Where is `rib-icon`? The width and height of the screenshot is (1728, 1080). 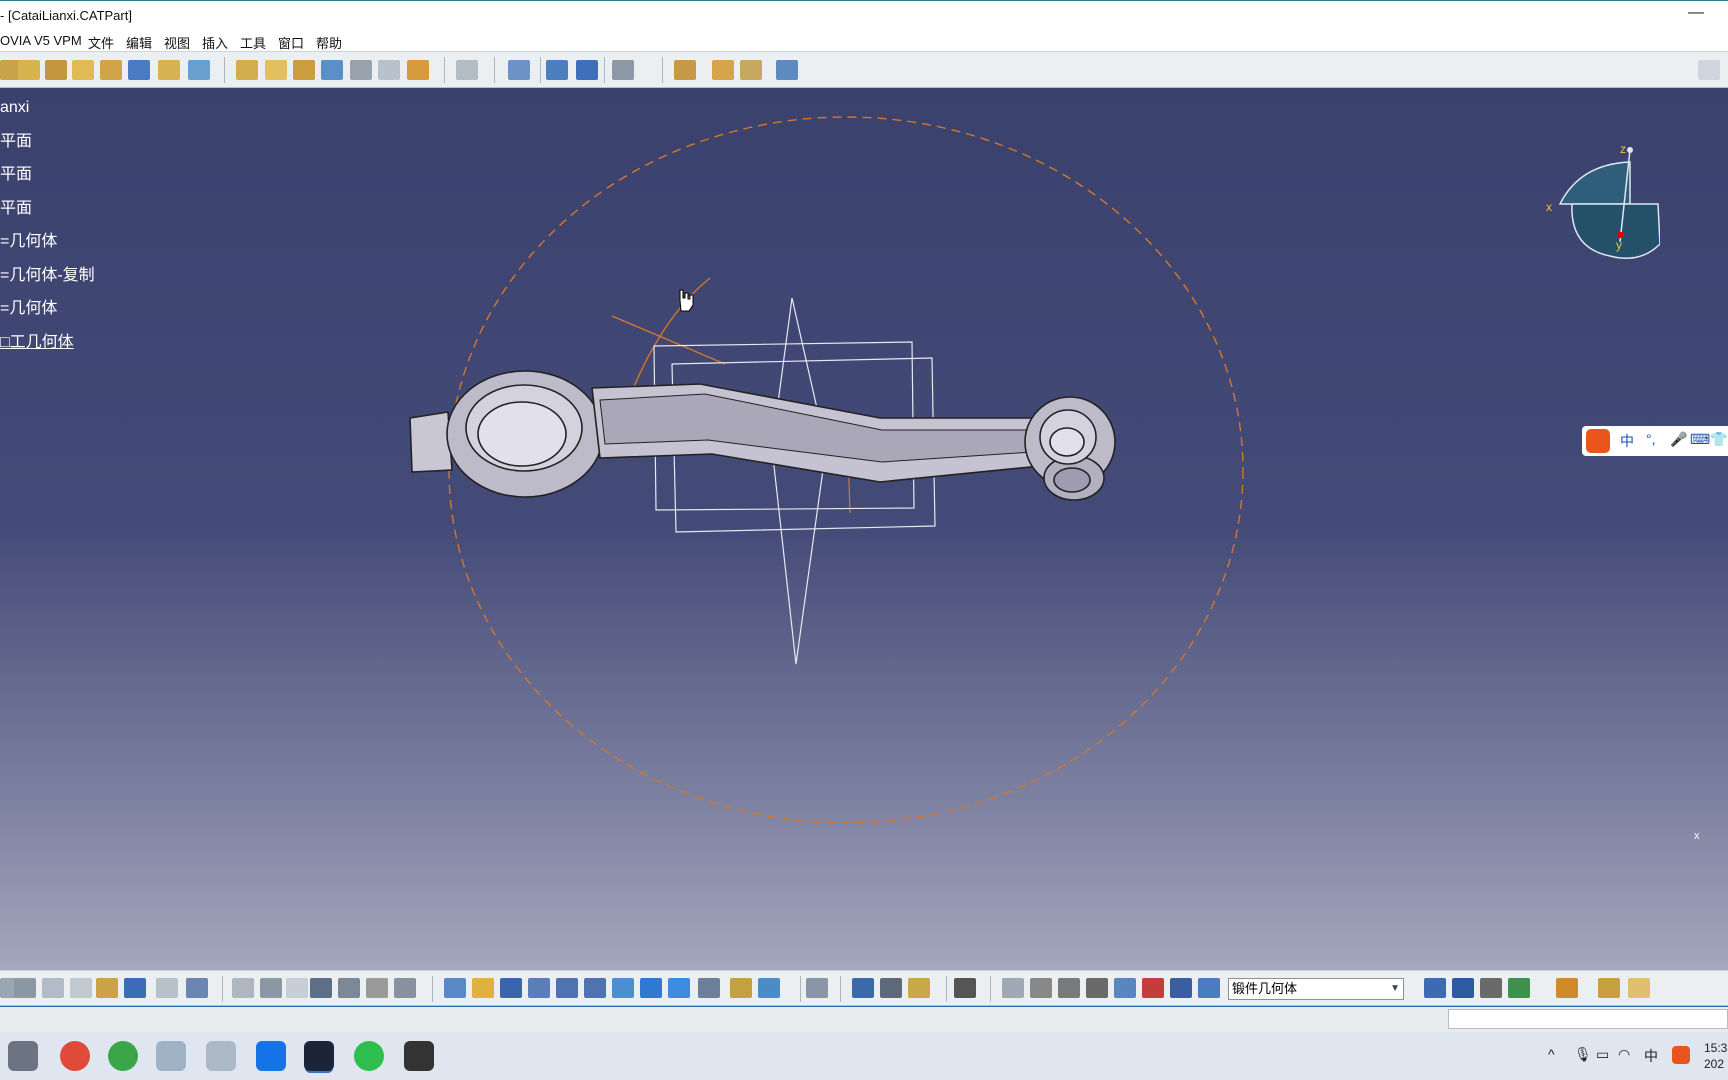 rib-icon is located at coordinates (139, 70).